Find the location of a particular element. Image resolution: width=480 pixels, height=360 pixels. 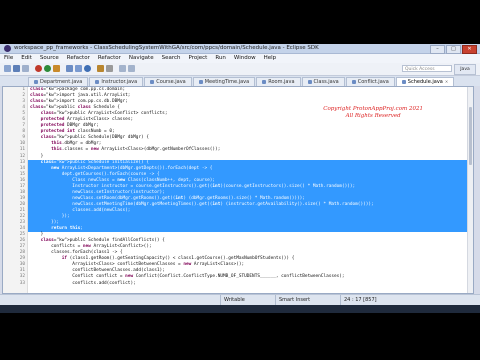

top-letterbox is located at coordinates (240, 22).